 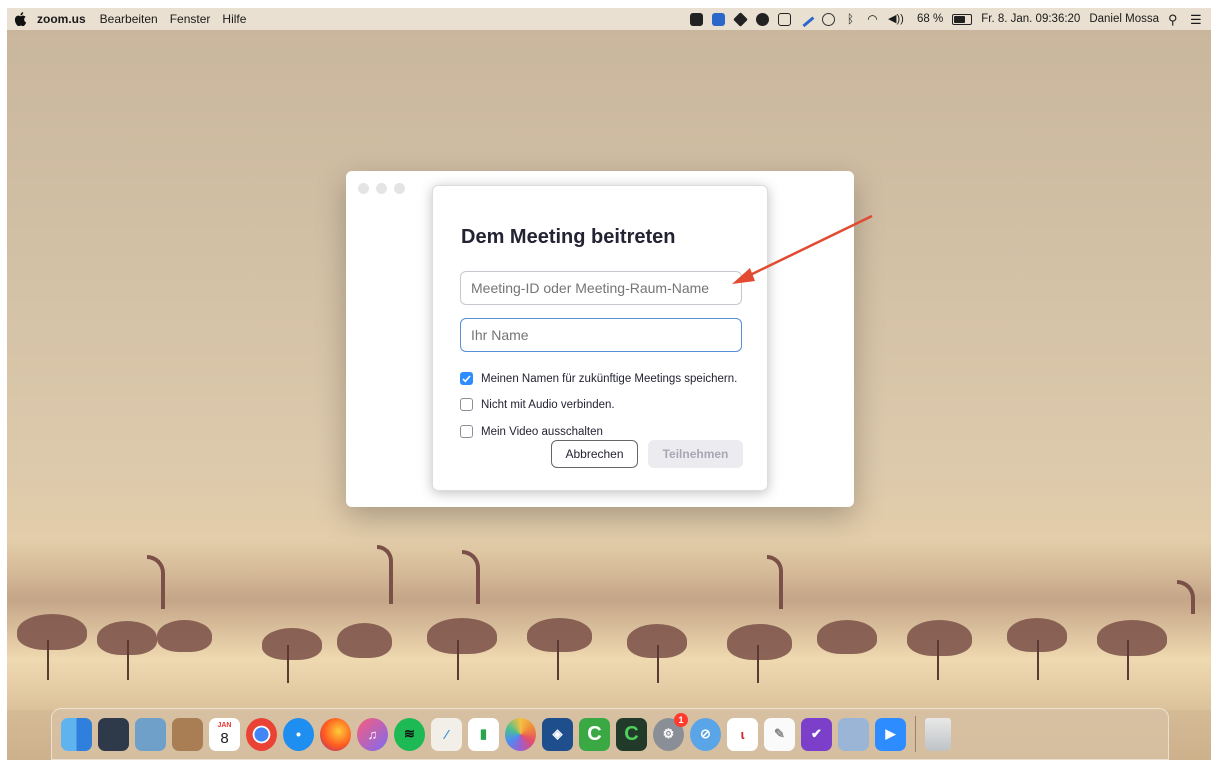 What do you see at coordinates (681, 719) in the screenshot?
I see `notification-badge: 1` at bounding box center [681, 719].